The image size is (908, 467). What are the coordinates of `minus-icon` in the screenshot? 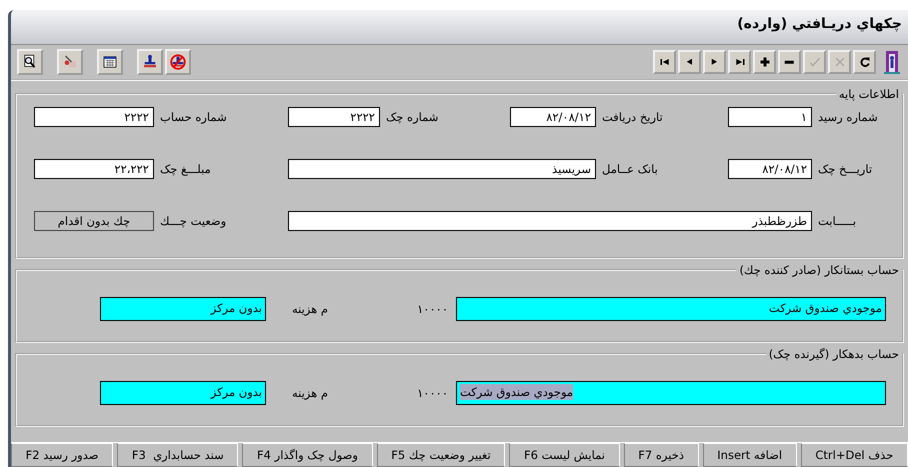 It's located at (789, 62).